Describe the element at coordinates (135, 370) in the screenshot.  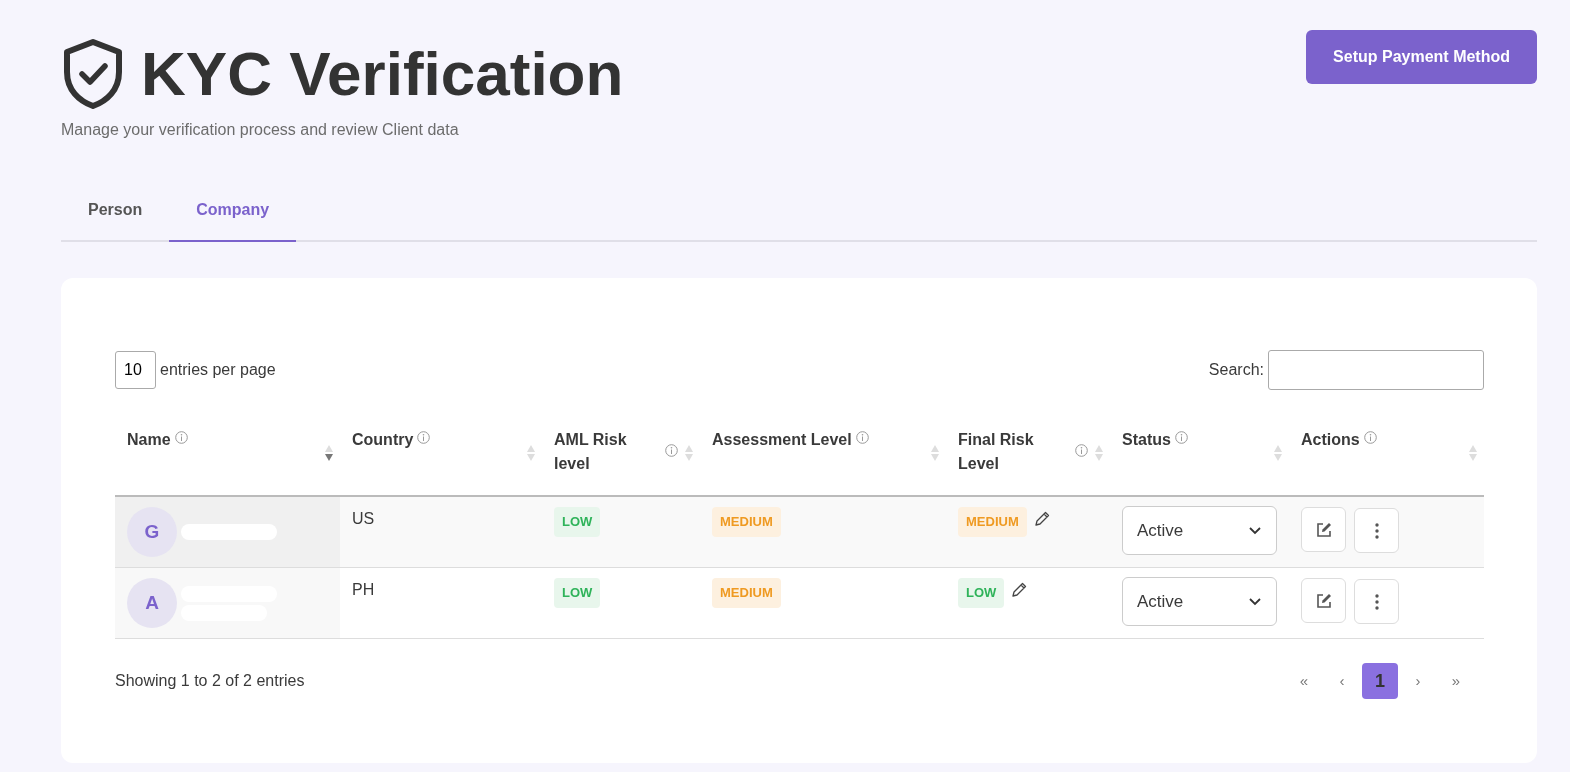
I see `page-size-field: 10` at that location.